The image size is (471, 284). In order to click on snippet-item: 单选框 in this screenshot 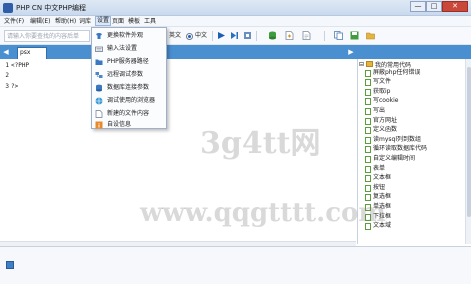, I will do `click(378, 207)`.